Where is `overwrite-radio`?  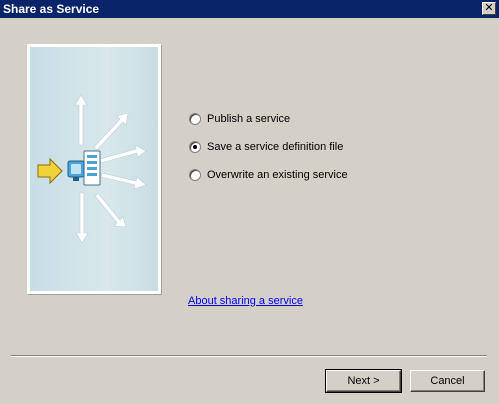 overwrite-radio is located at coordinates (195, 175).